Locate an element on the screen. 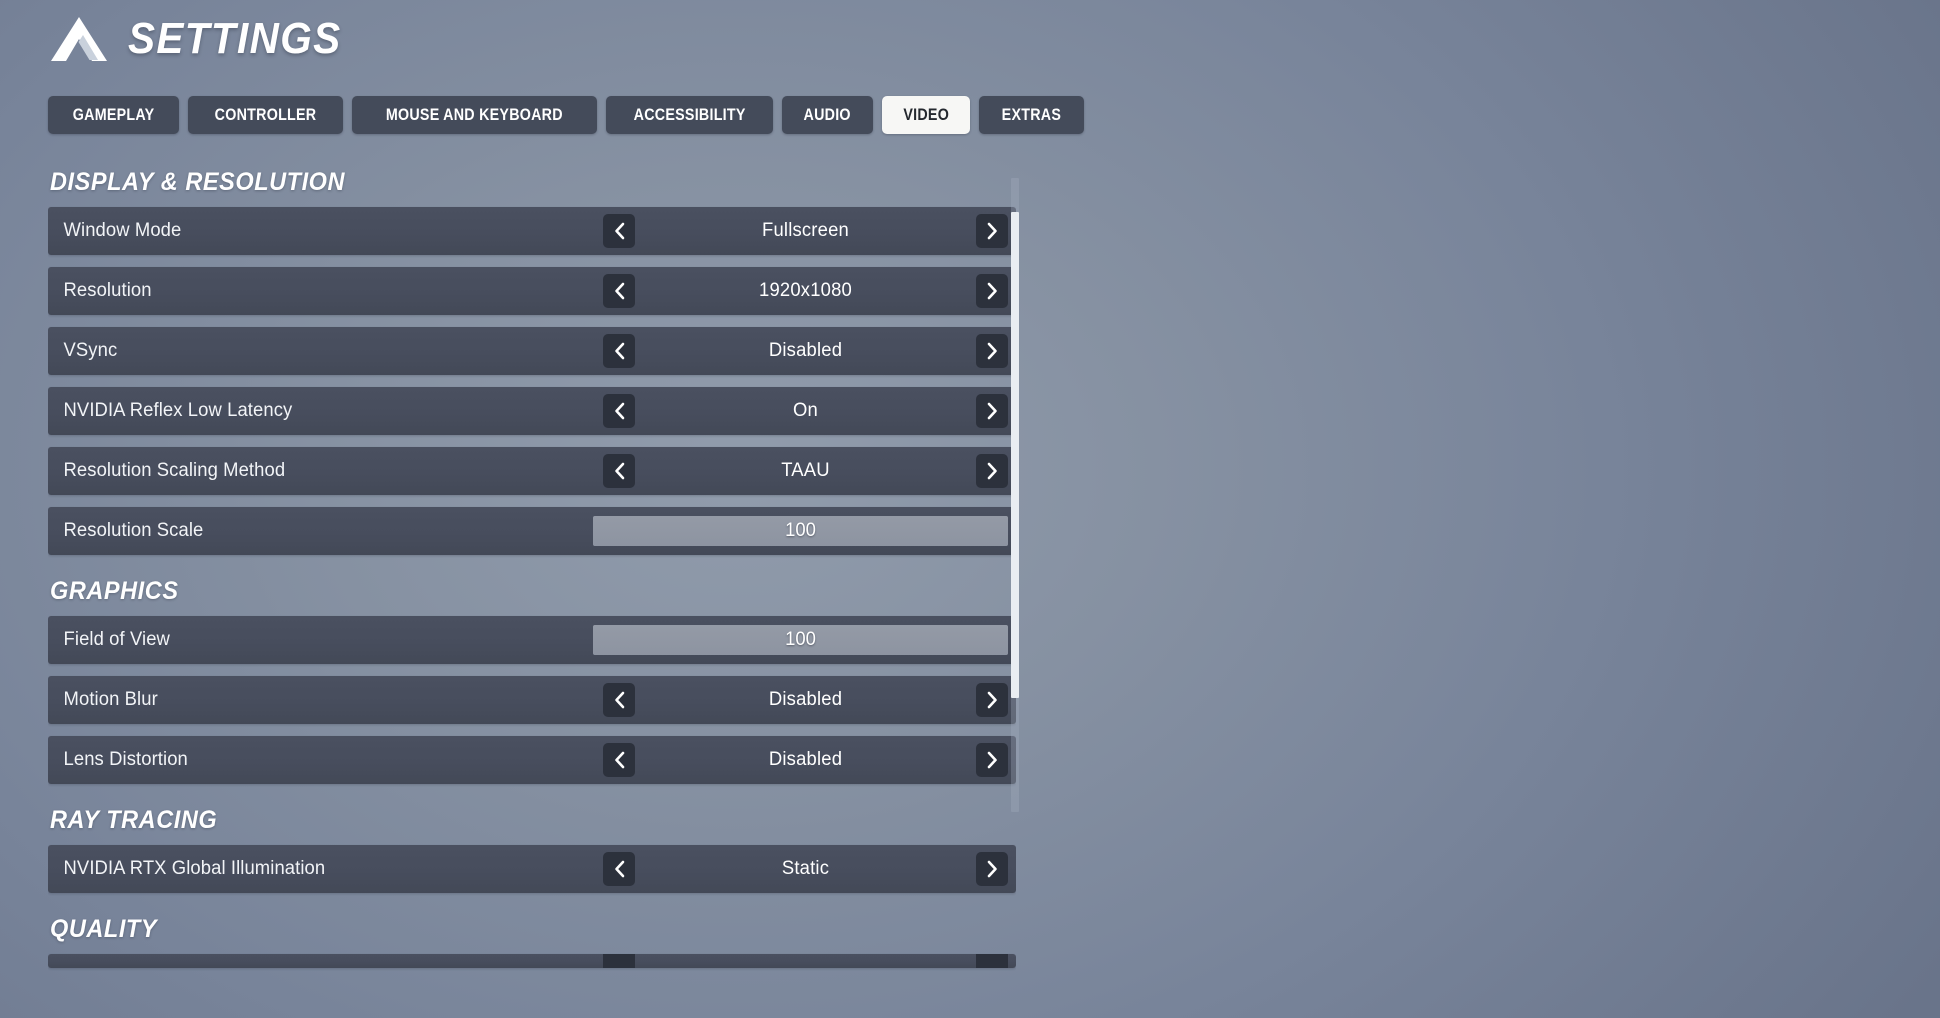  tab-extras: EXTRAS is located at coordinates (1031, 115).